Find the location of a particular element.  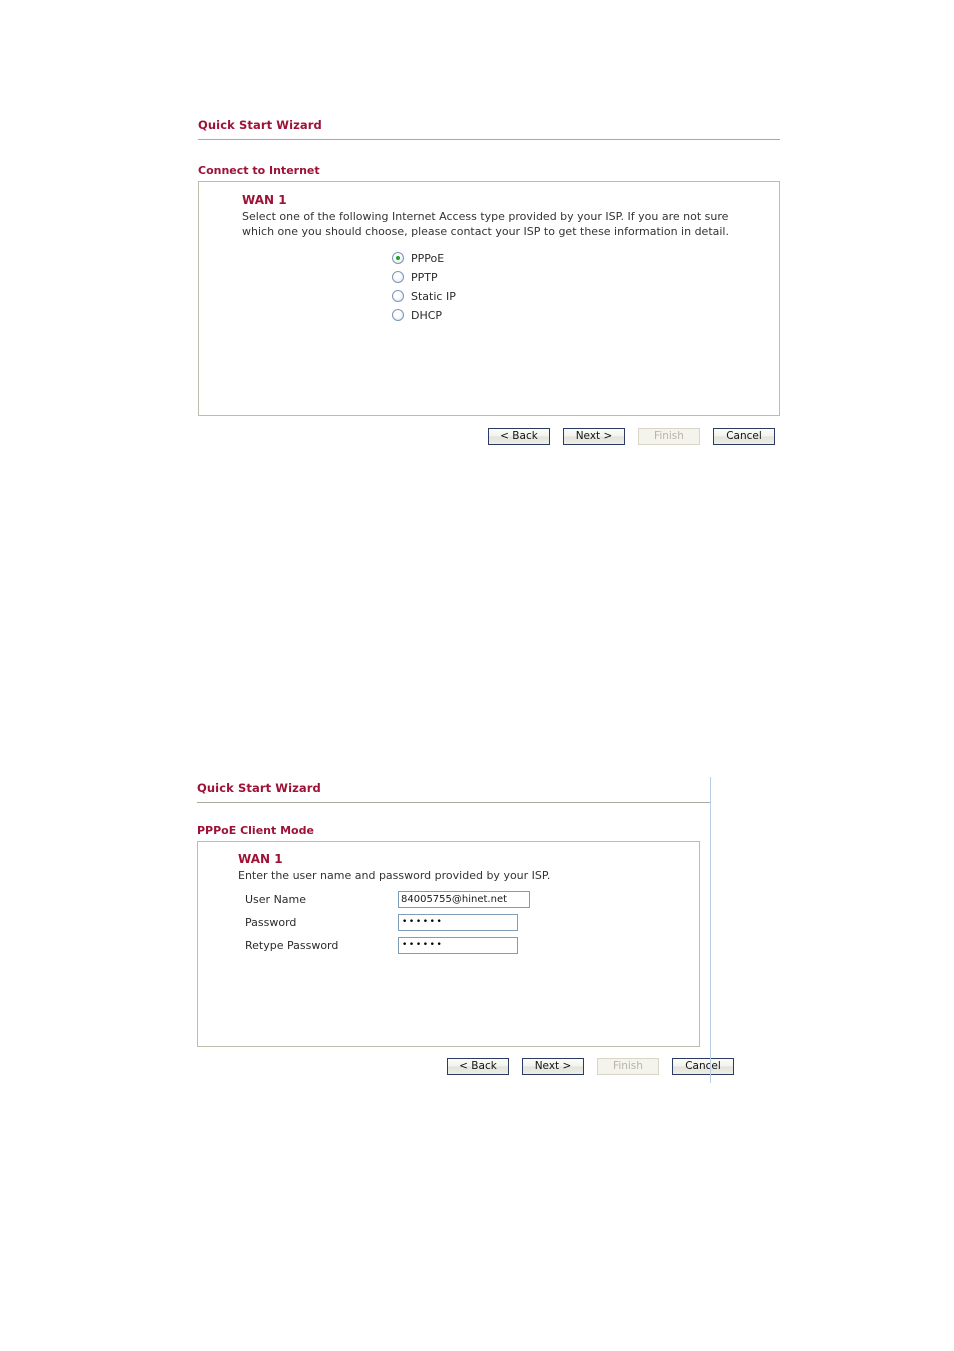

form-row-retype-password: Retype Password •••••• is located at coordinates (468, 945).